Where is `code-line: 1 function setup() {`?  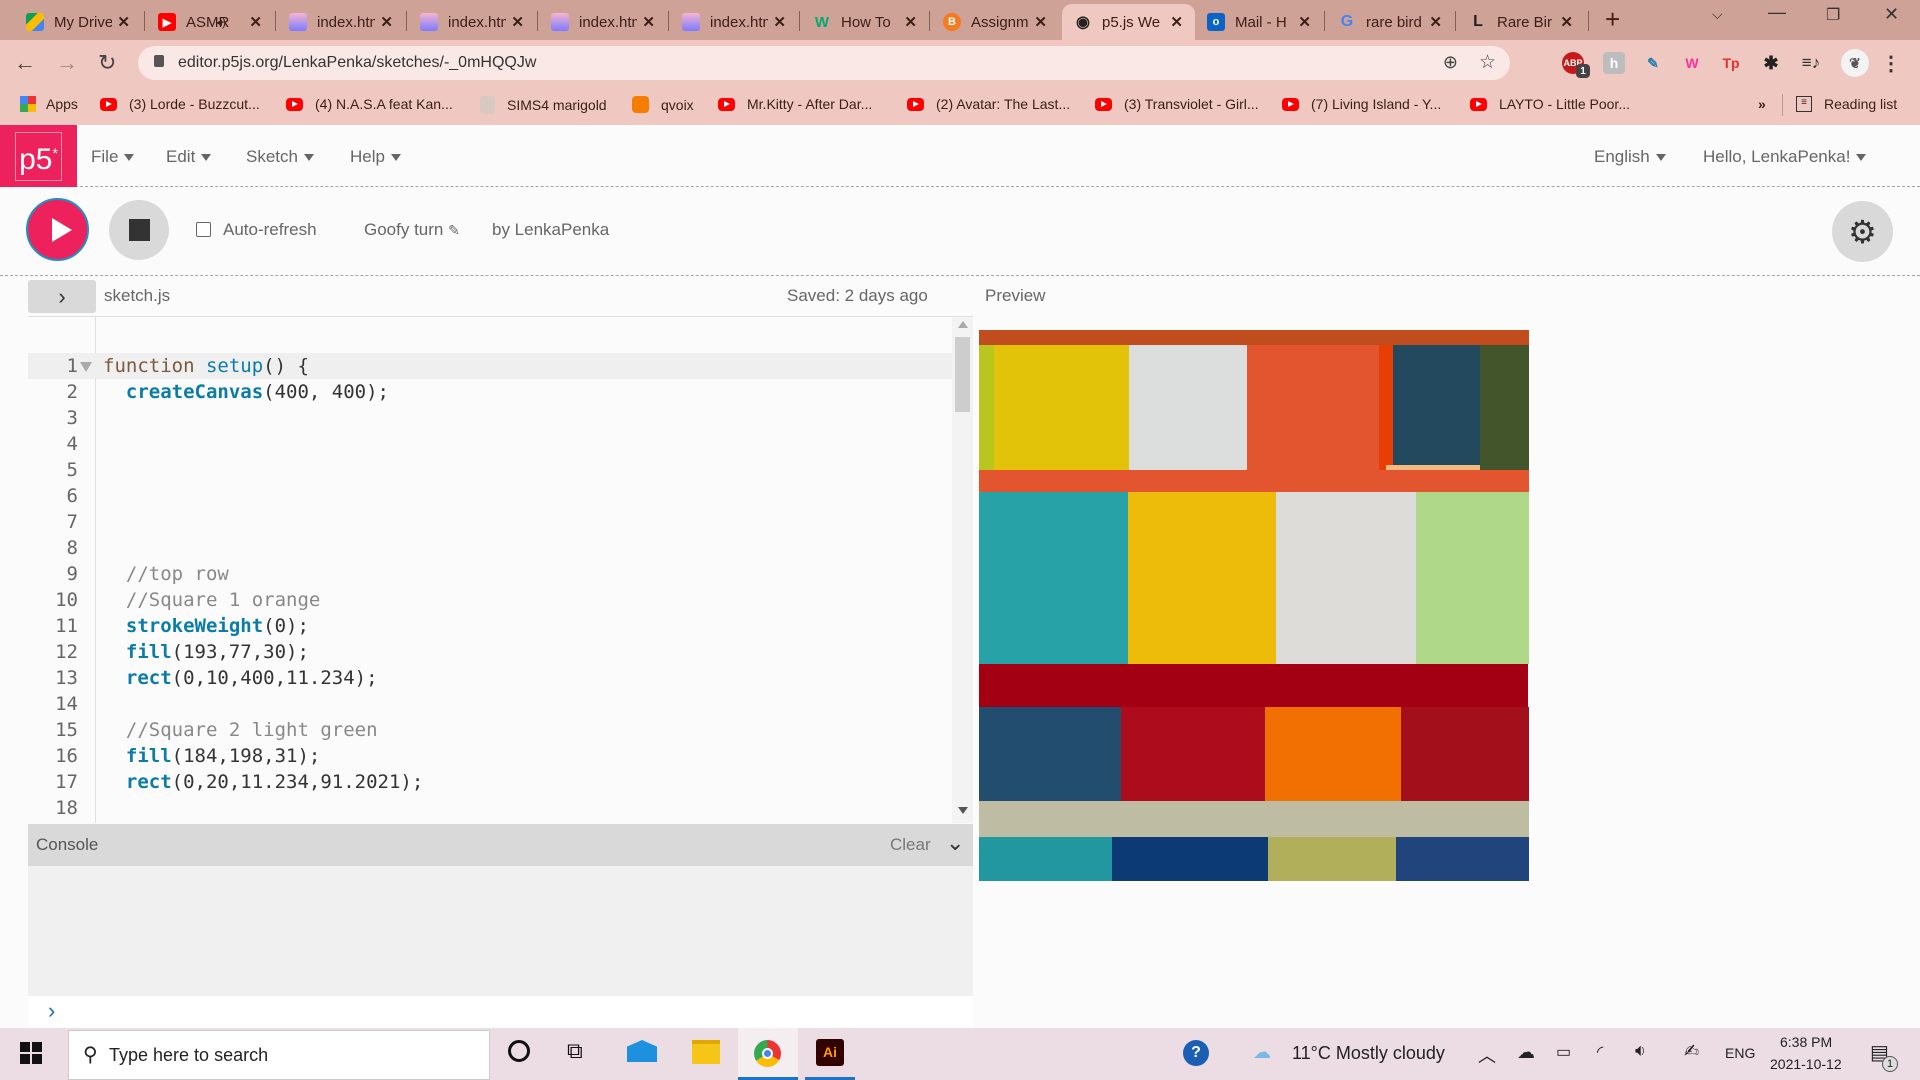 code-line: 1 function setup() { is located at coordinates (490, 366).